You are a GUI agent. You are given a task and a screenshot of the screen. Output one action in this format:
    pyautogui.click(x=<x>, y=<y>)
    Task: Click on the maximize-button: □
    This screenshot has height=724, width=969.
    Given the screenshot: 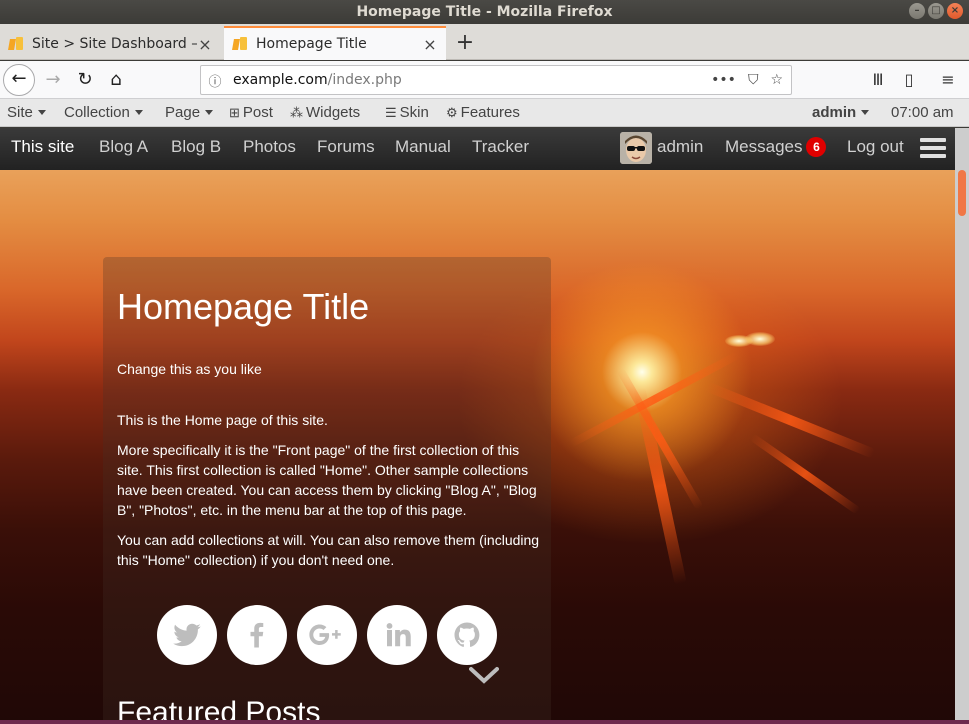 What is the action you would take?
    pyautogui.click(x=936, y=11)
    